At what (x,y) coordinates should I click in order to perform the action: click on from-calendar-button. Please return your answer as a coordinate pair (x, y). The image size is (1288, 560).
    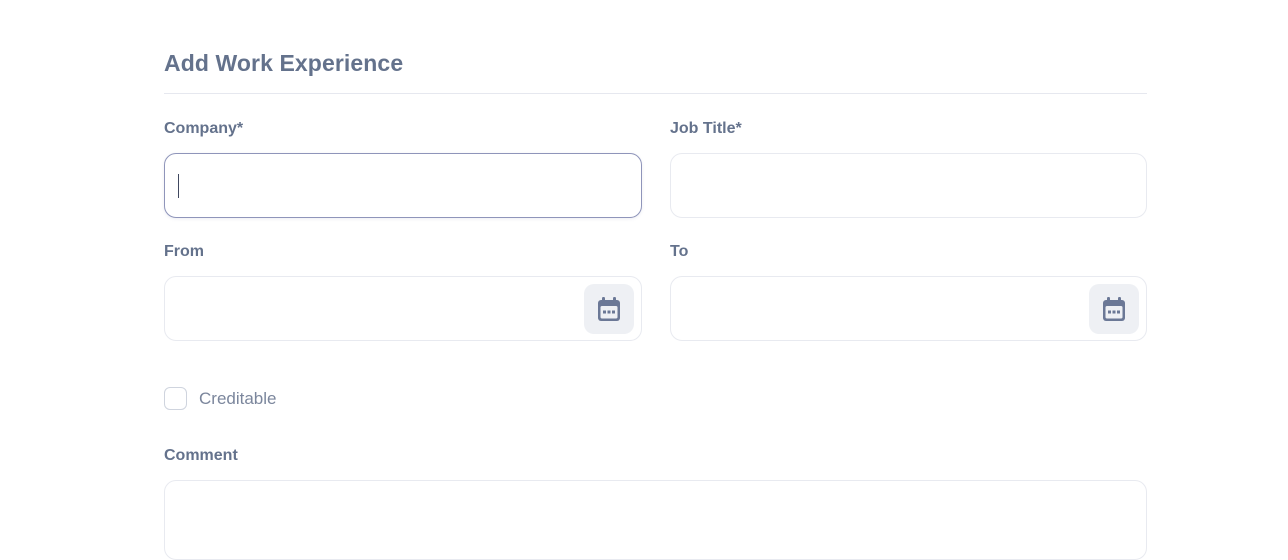
    Looking at the image, I should click on (609, 309).